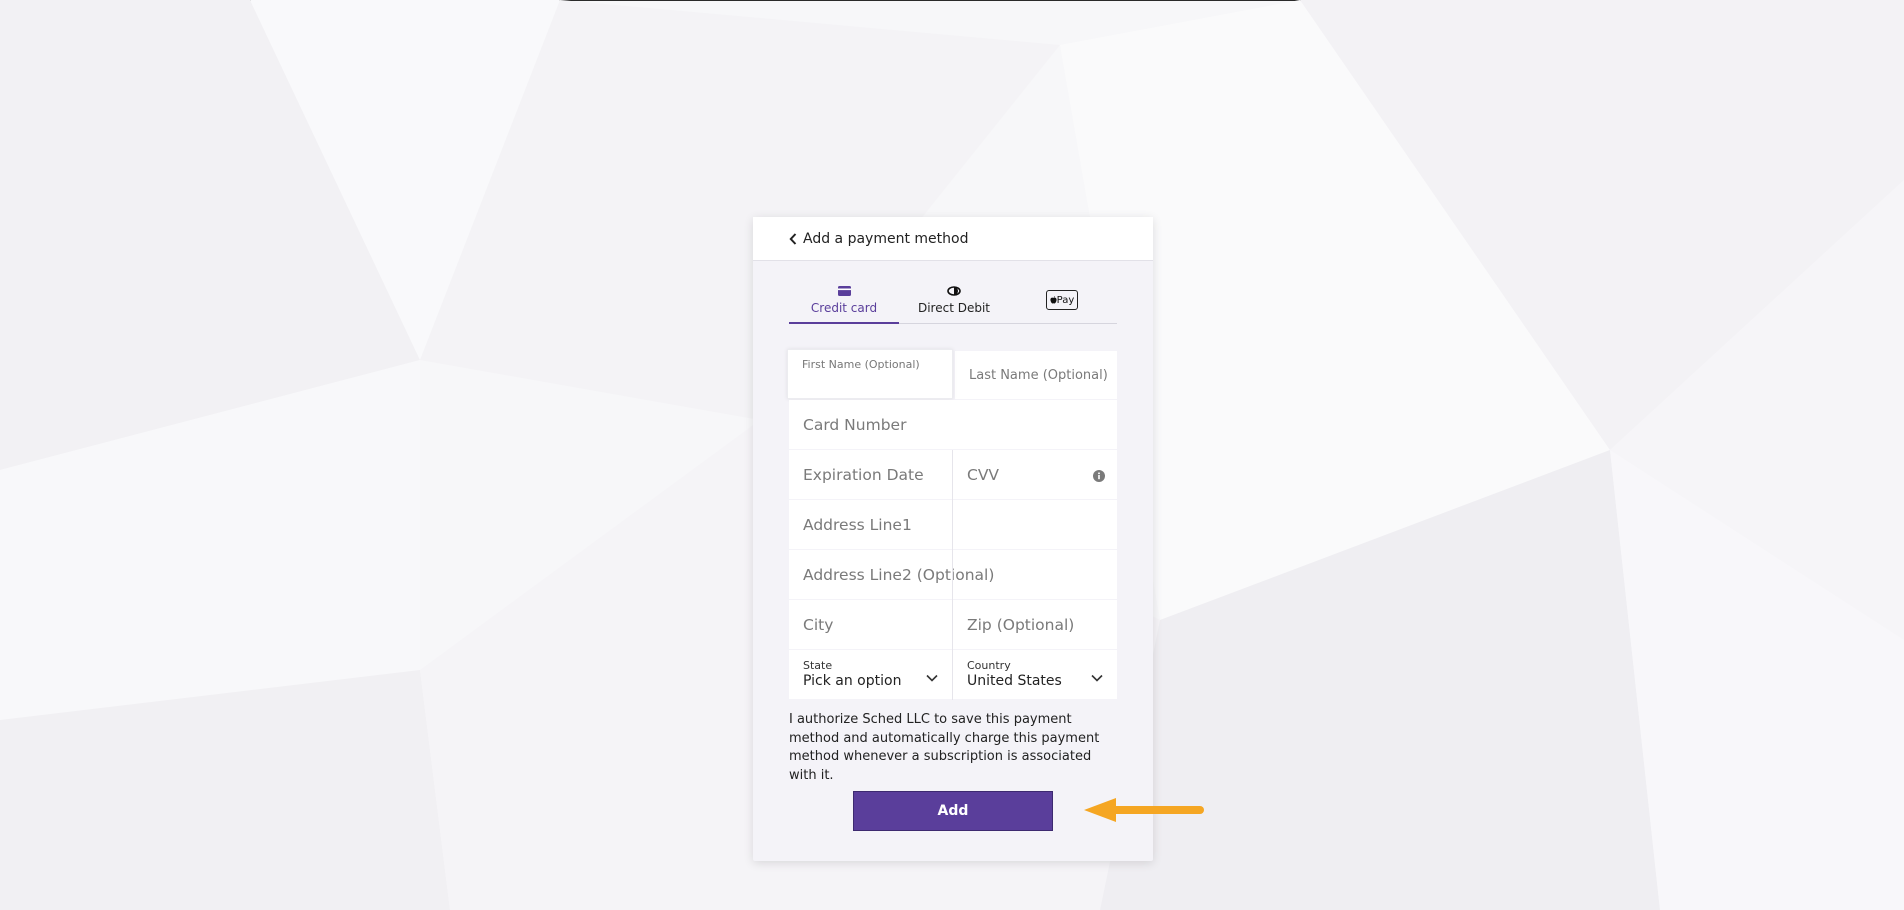  I want to click on add-button-label: Add, so click(953, 811).